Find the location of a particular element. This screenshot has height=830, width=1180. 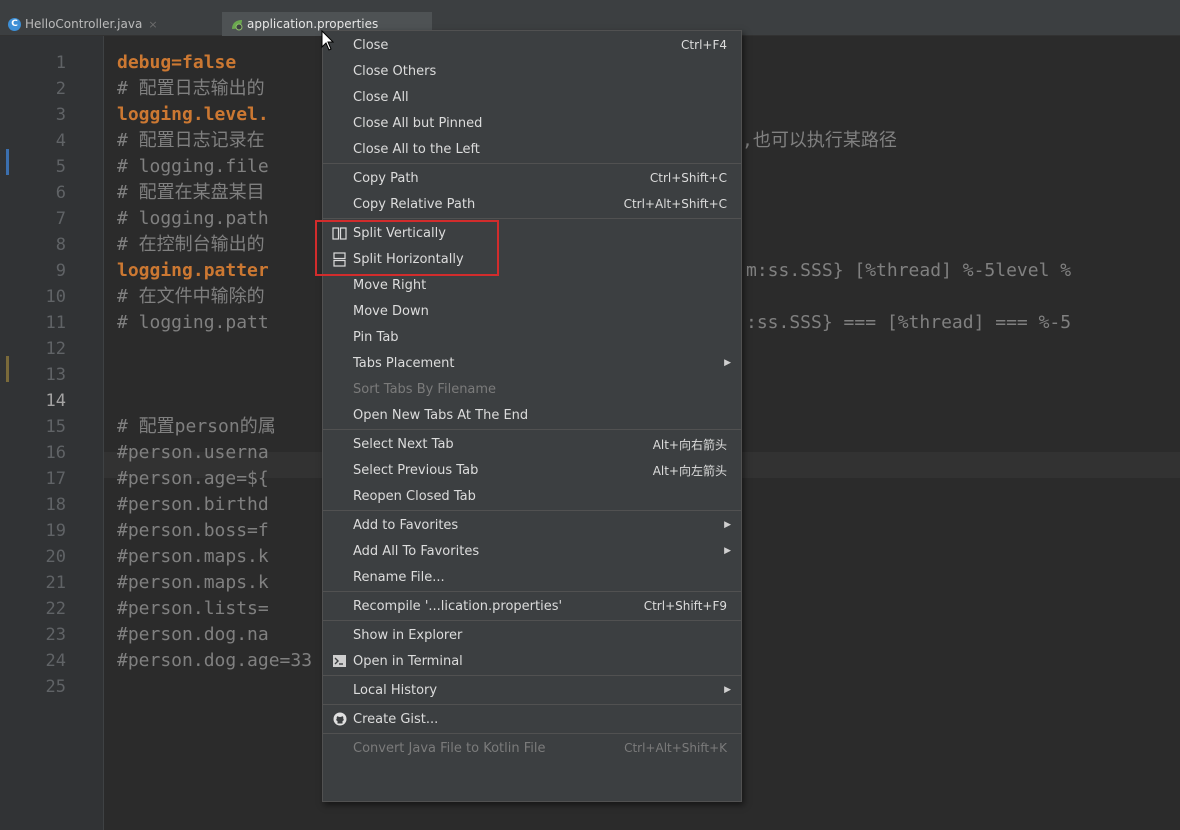

menu-item-show-in-explorer: Show in Explorer is located at coordinates (532, 635).